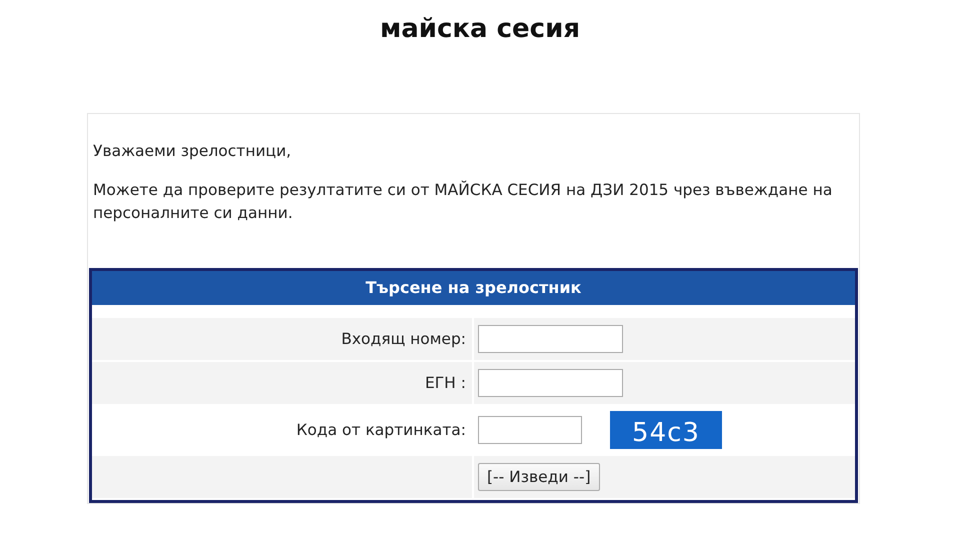 The image size is (960, 540). What do you see at coordinates (666, 430) in the screenshot?
I see `captcha-image: 54c3` at bounding box center [666, 430].